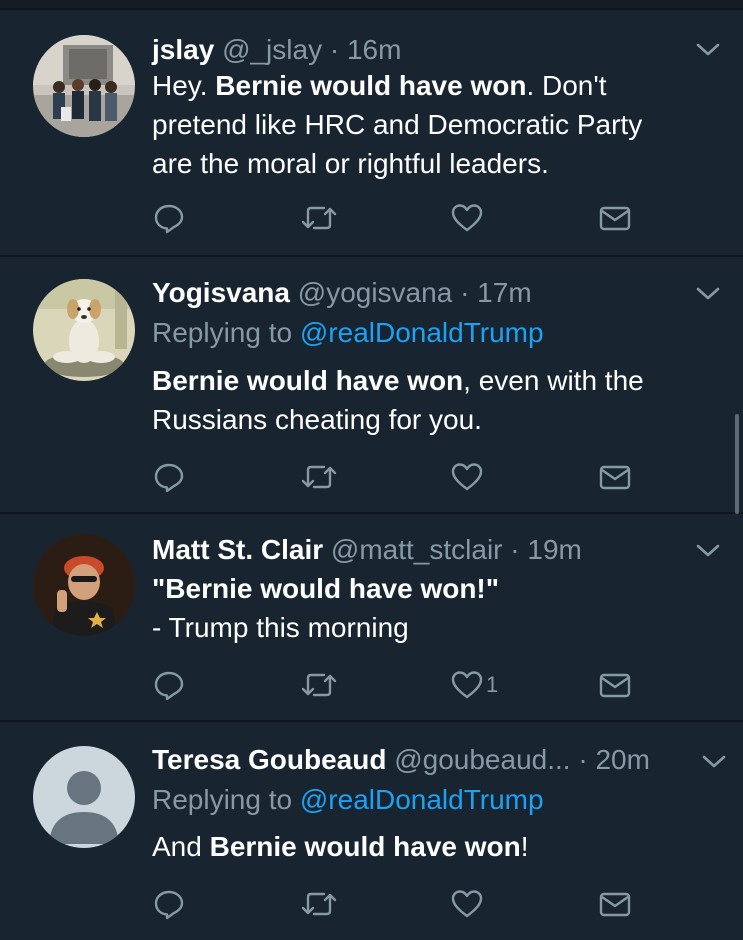  What do you see at coordinates (269, 759) in the screenshot?
I see `display-name: Teresa Goubeaud` at bounding box center [269, 759].